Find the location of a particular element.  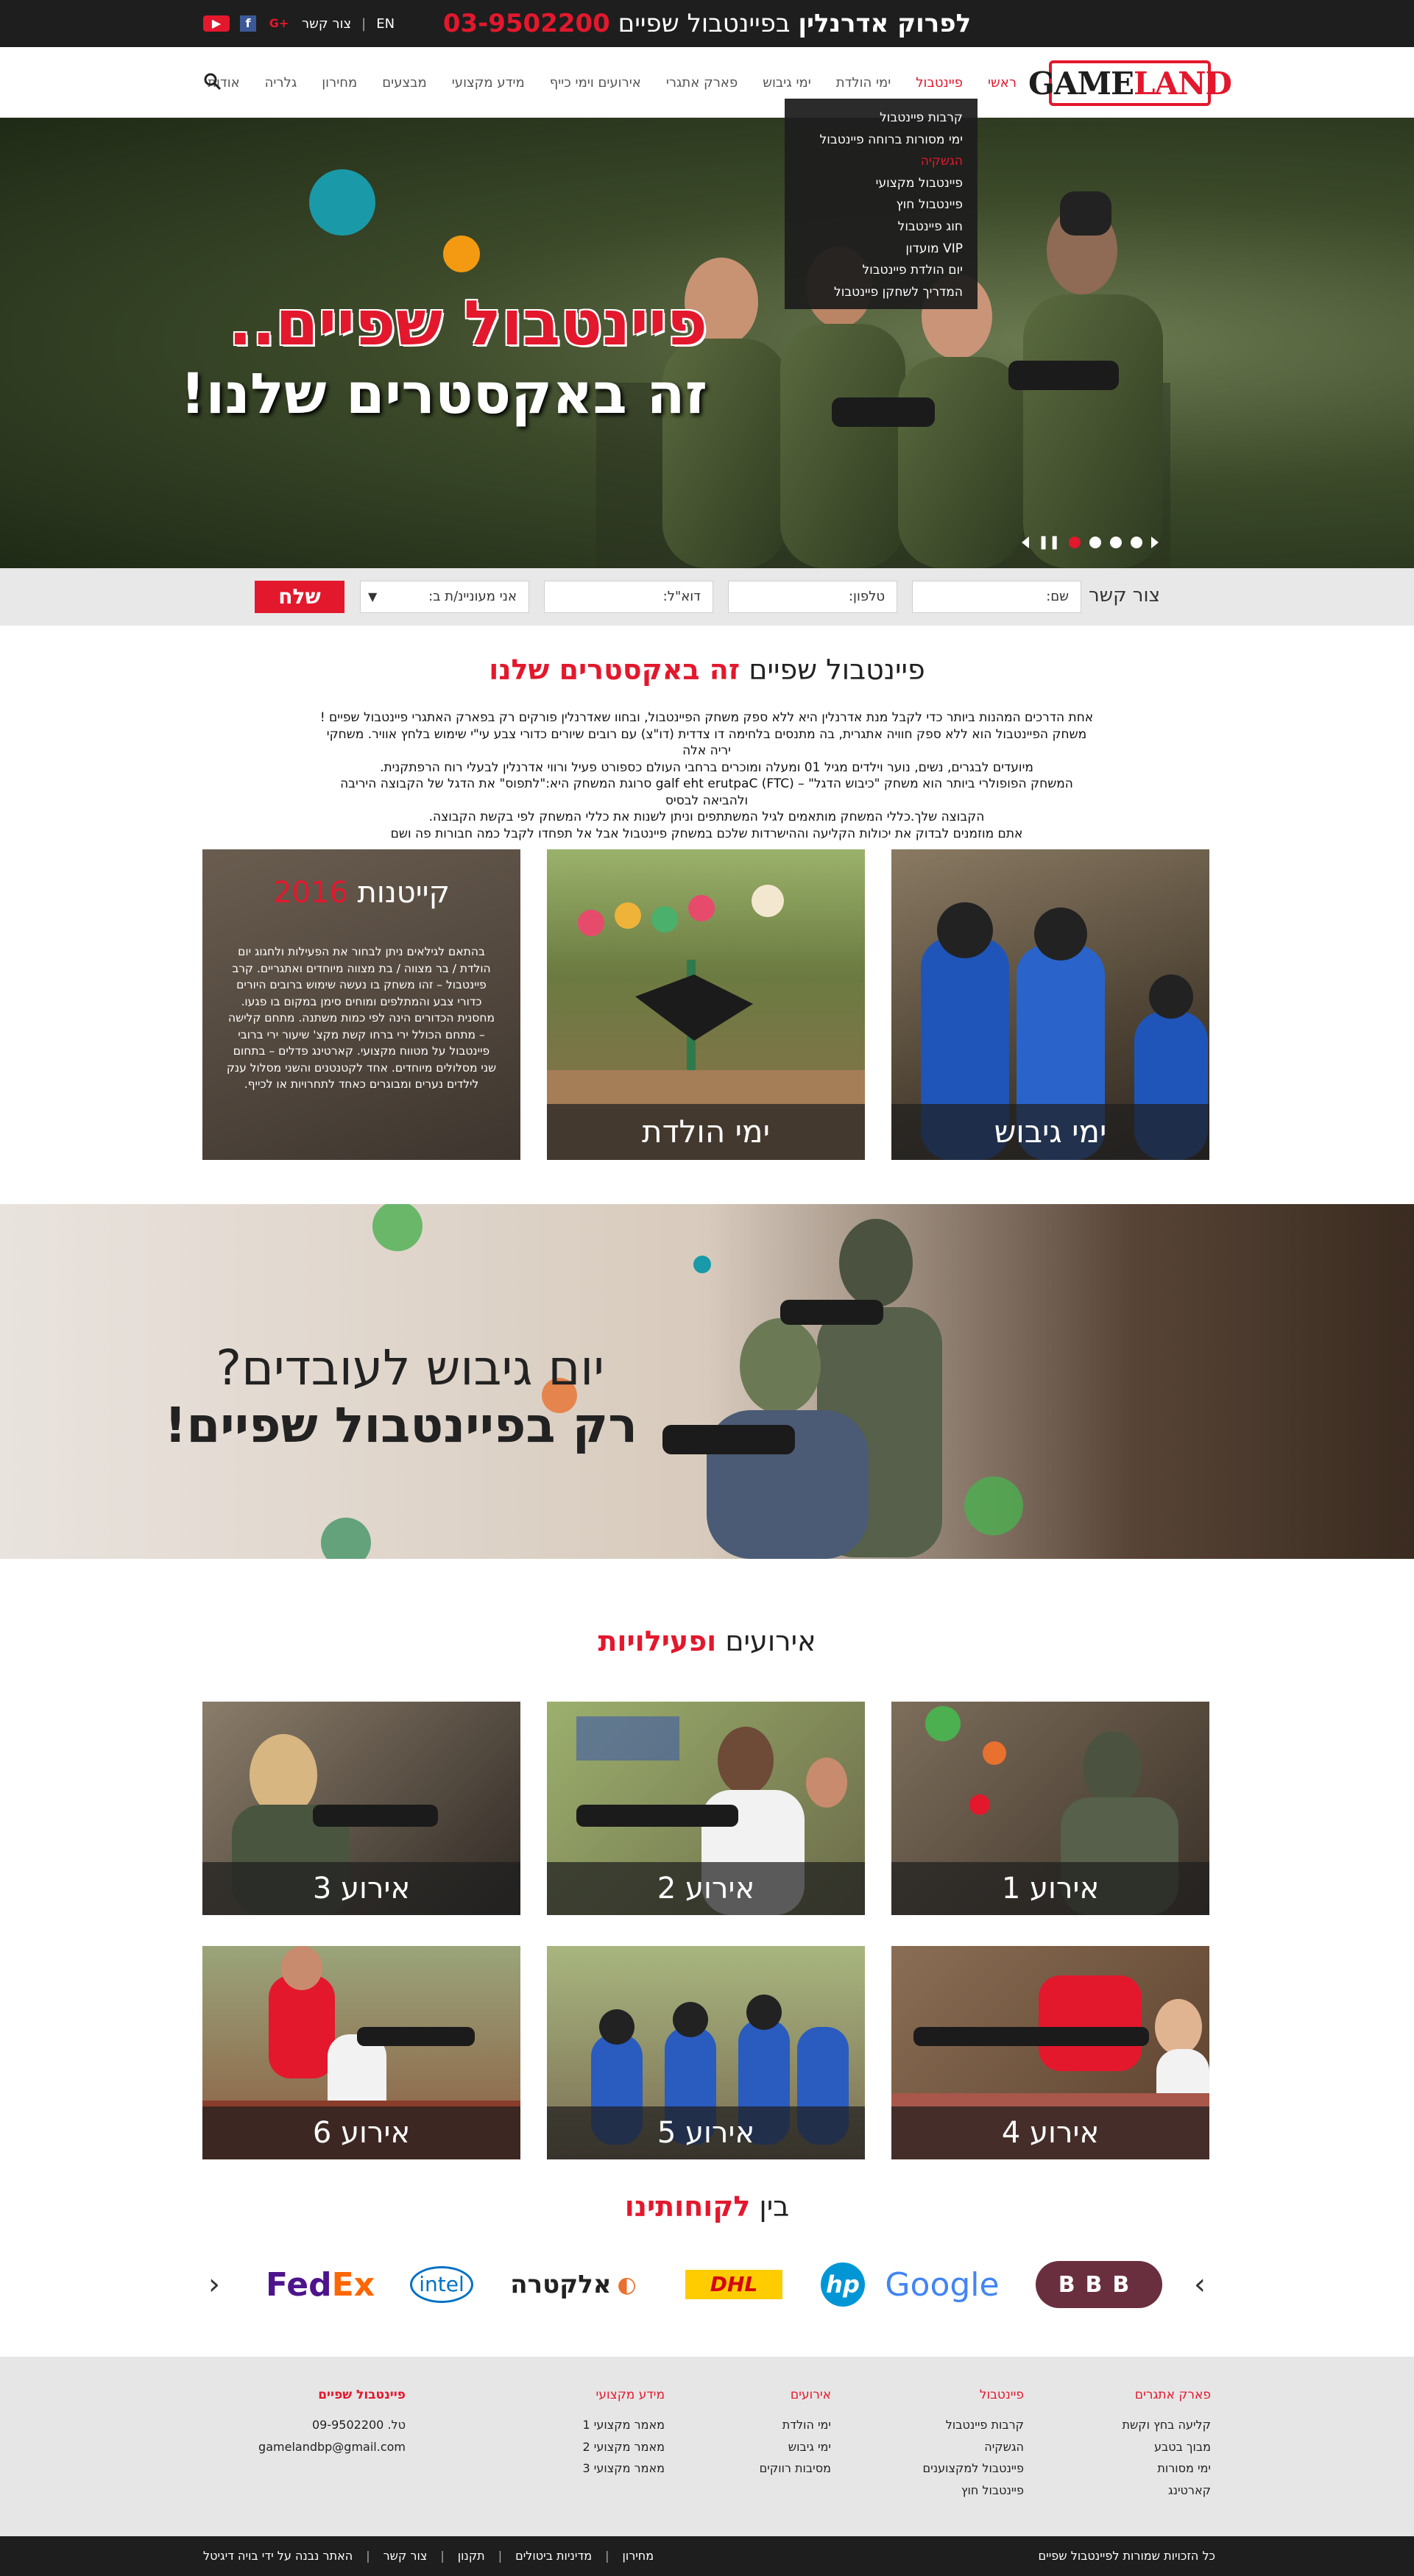

slider-next-icon is located at coordinates (1155, 542).